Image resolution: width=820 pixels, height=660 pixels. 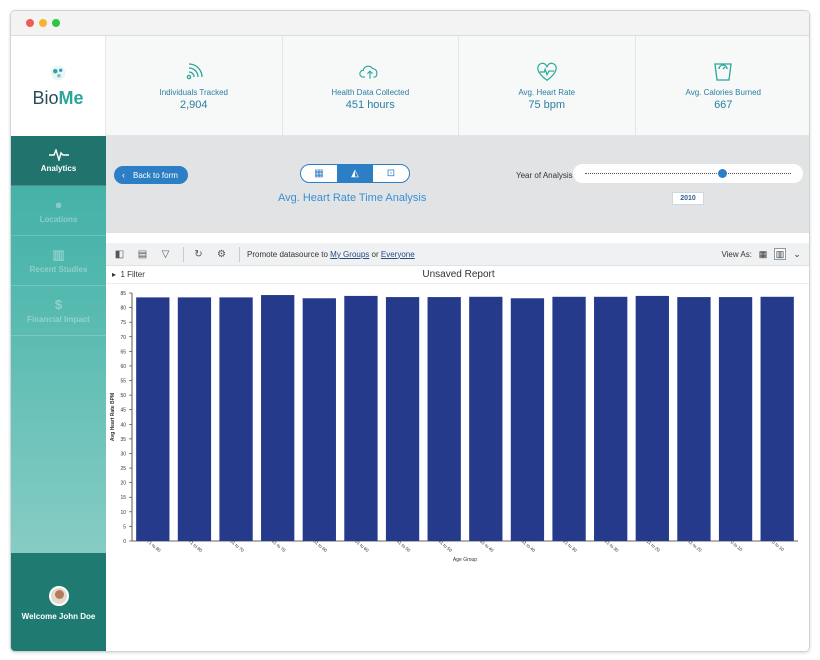 What do you see at coordinates (780, 254) in the screenshot?
I see `bar-chart-view-icon: ▥` at bounding box center [780, 254].